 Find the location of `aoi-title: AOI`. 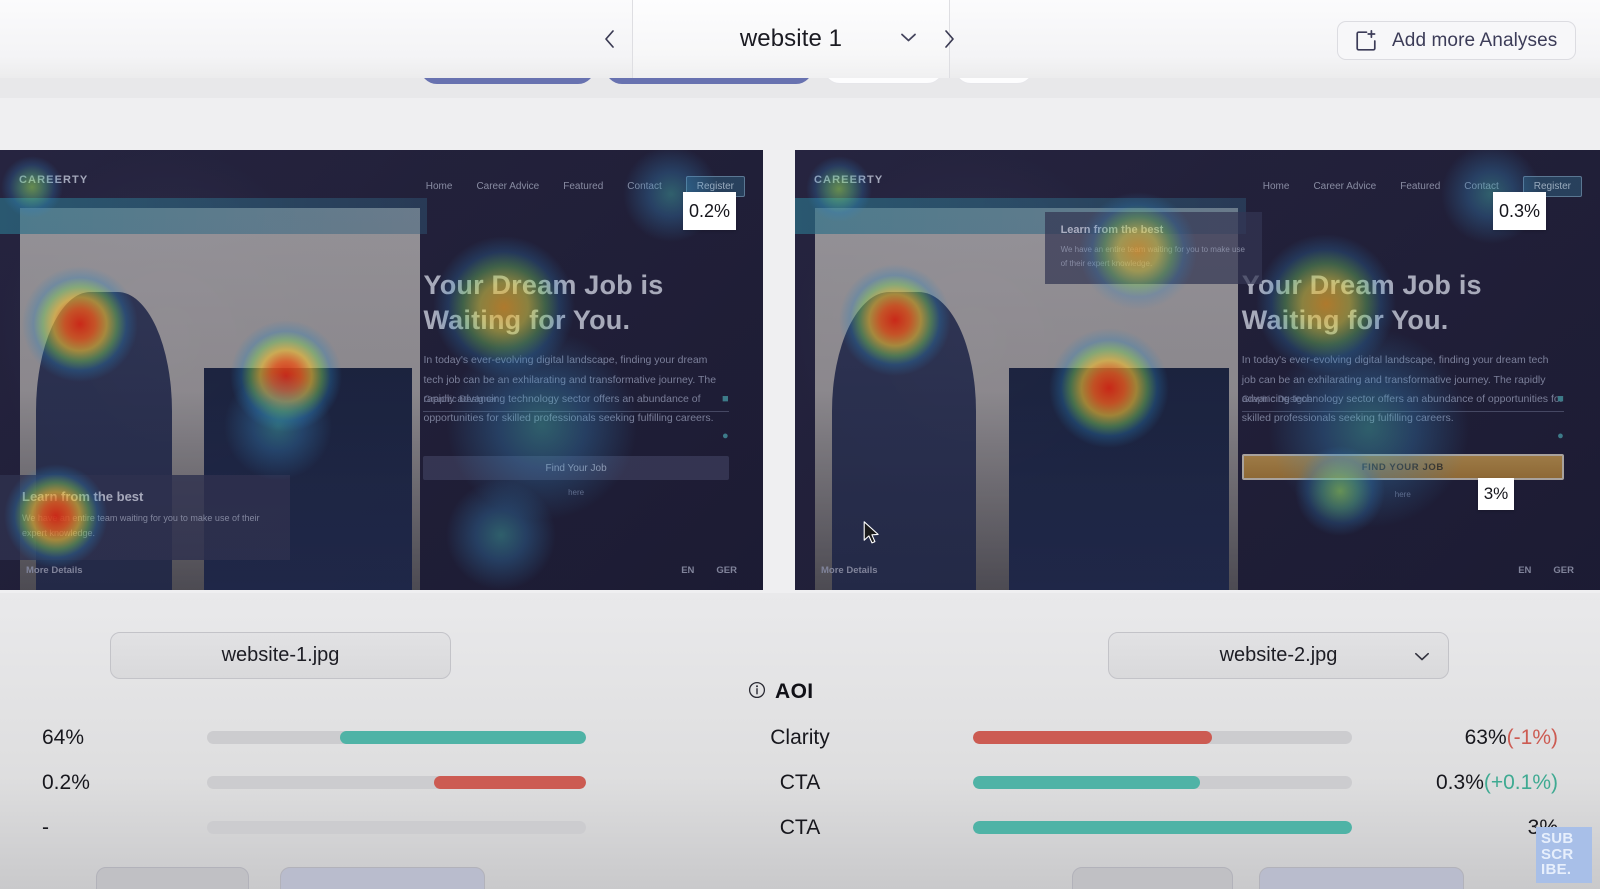

aoi-title: AOI is located at coordinates (794, 691).